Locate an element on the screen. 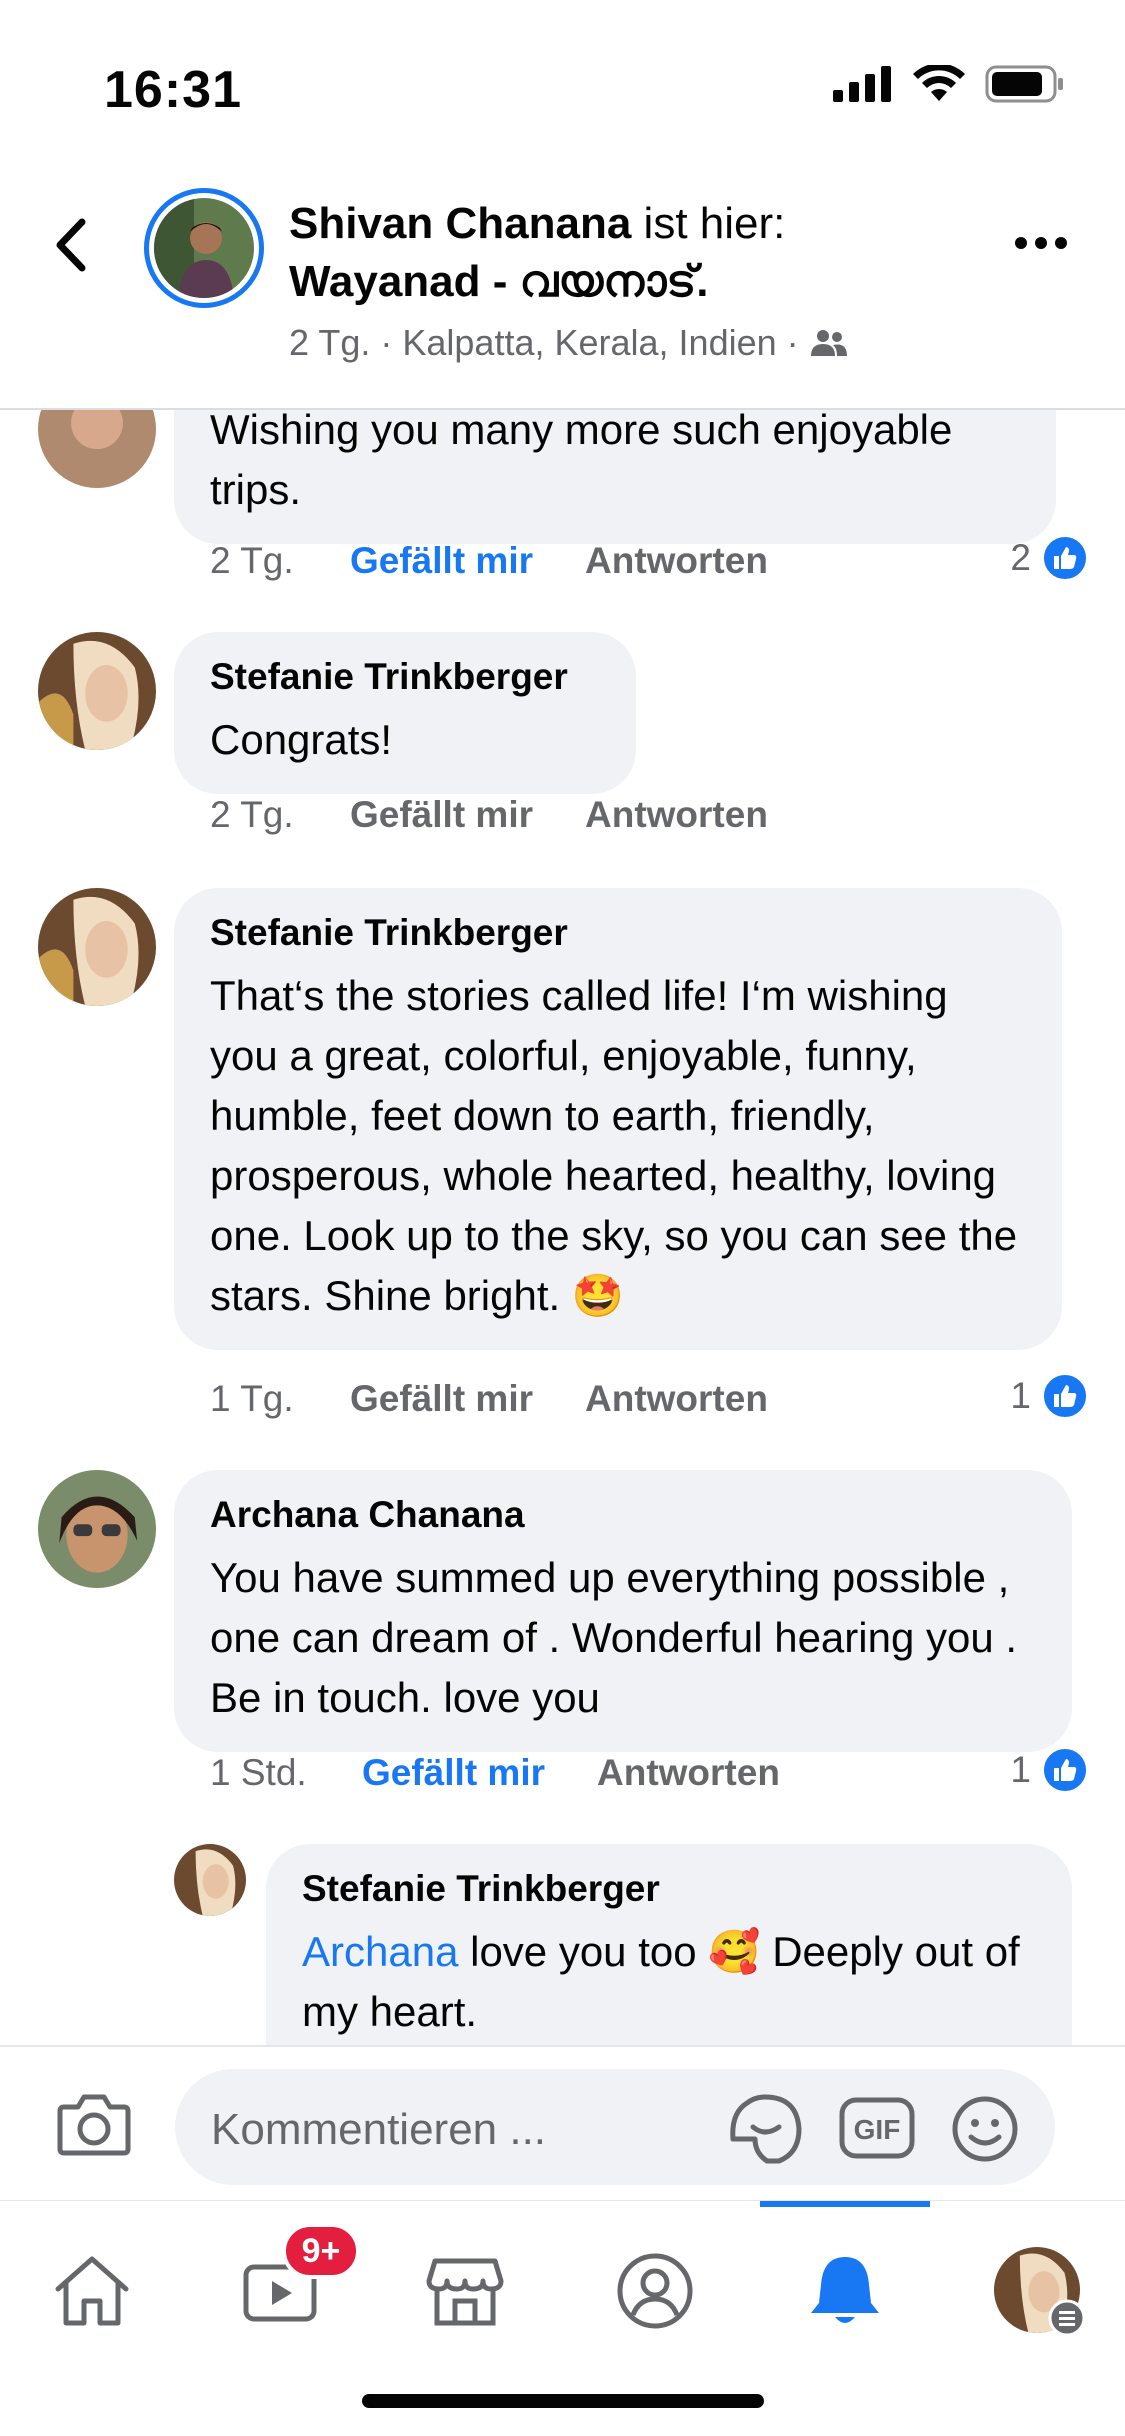  menu-icon is located at coordinates (1067, 2318).